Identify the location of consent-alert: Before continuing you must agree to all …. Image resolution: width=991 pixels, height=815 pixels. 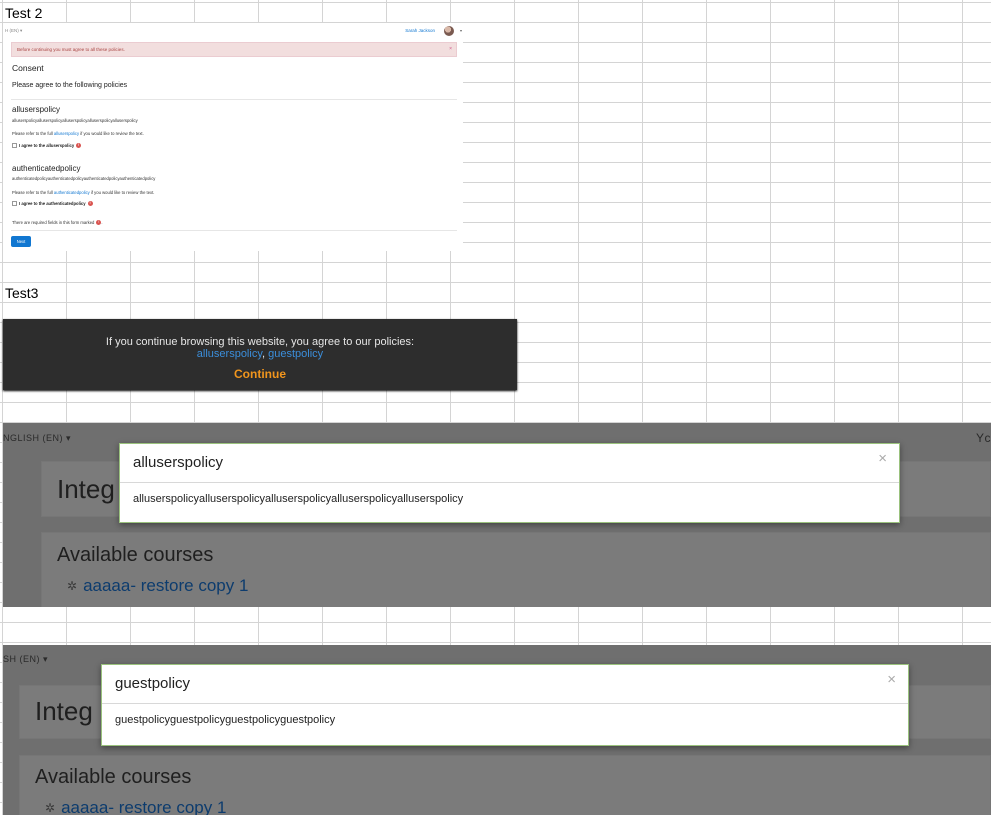
(234, 49).